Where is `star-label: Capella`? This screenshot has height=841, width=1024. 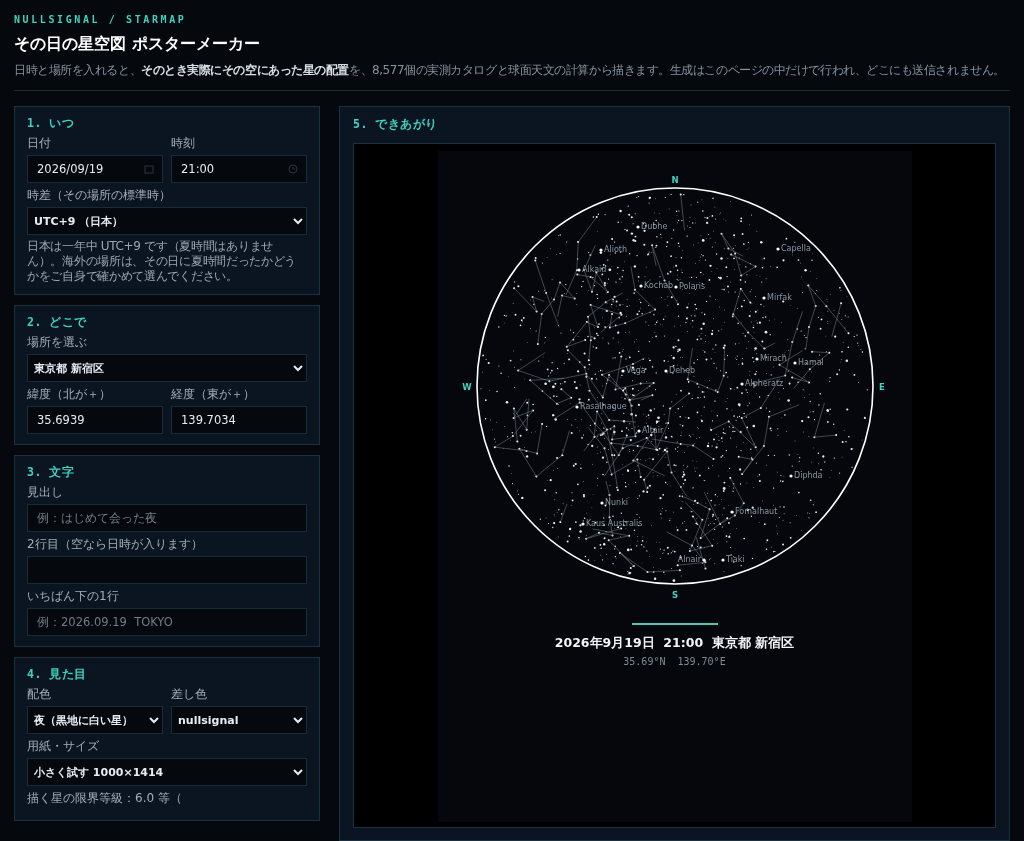 star-label: Capella is located at coordinates (795, 248).